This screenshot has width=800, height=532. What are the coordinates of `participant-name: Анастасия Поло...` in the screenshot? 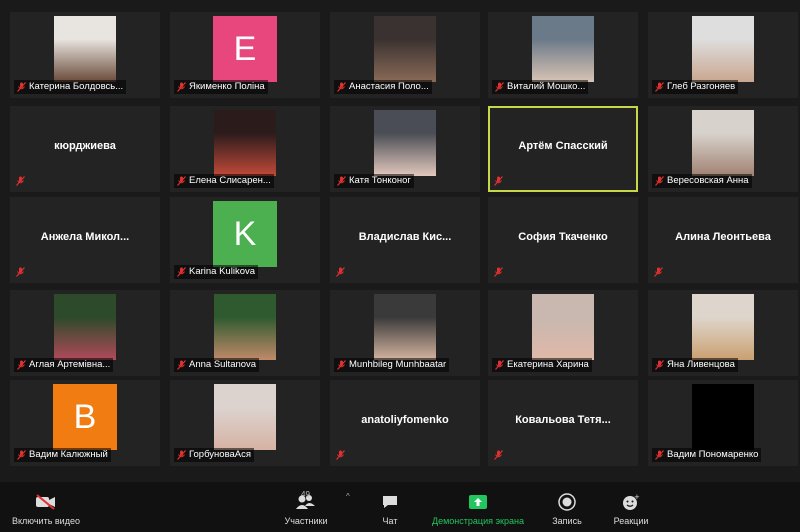 It's located at (389, 86).